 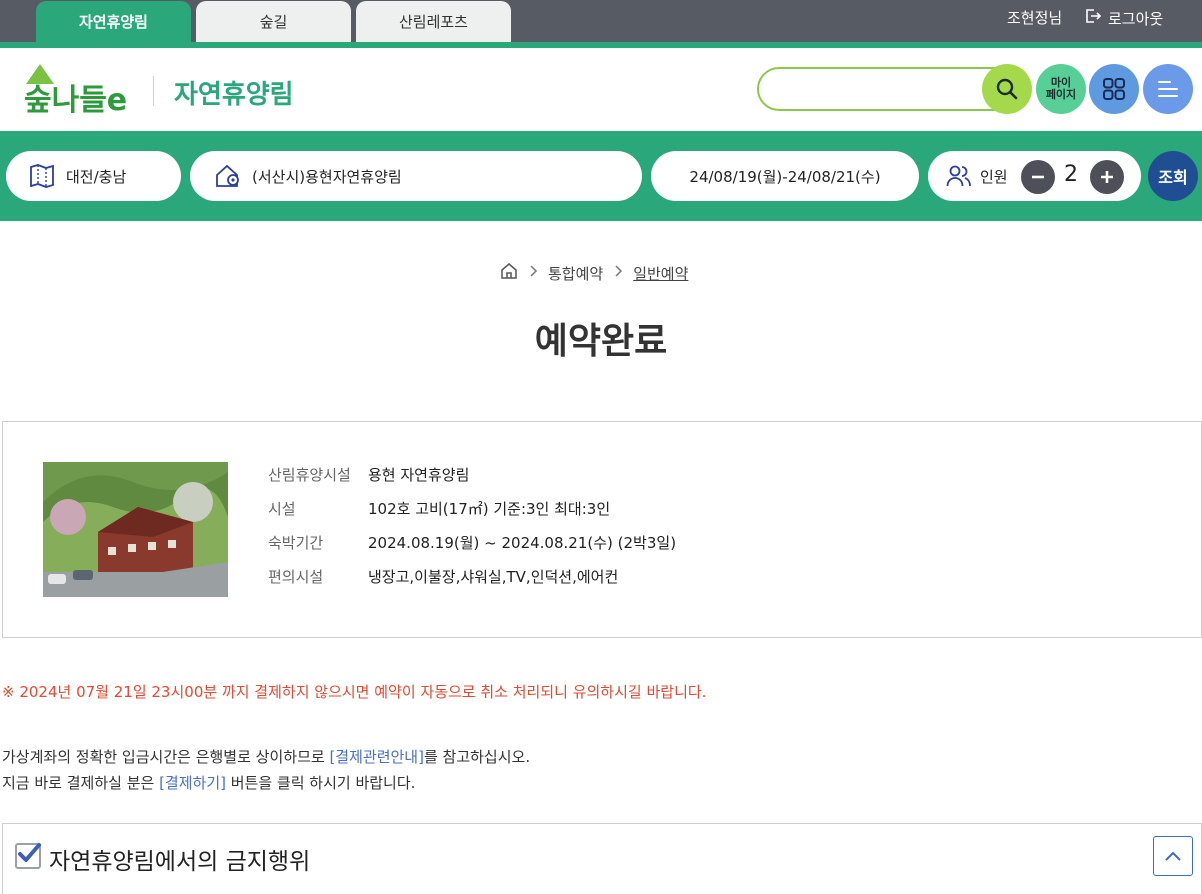 I want to click on breadcrumb-item-general: 일반예약, so click(x=660, y=273).